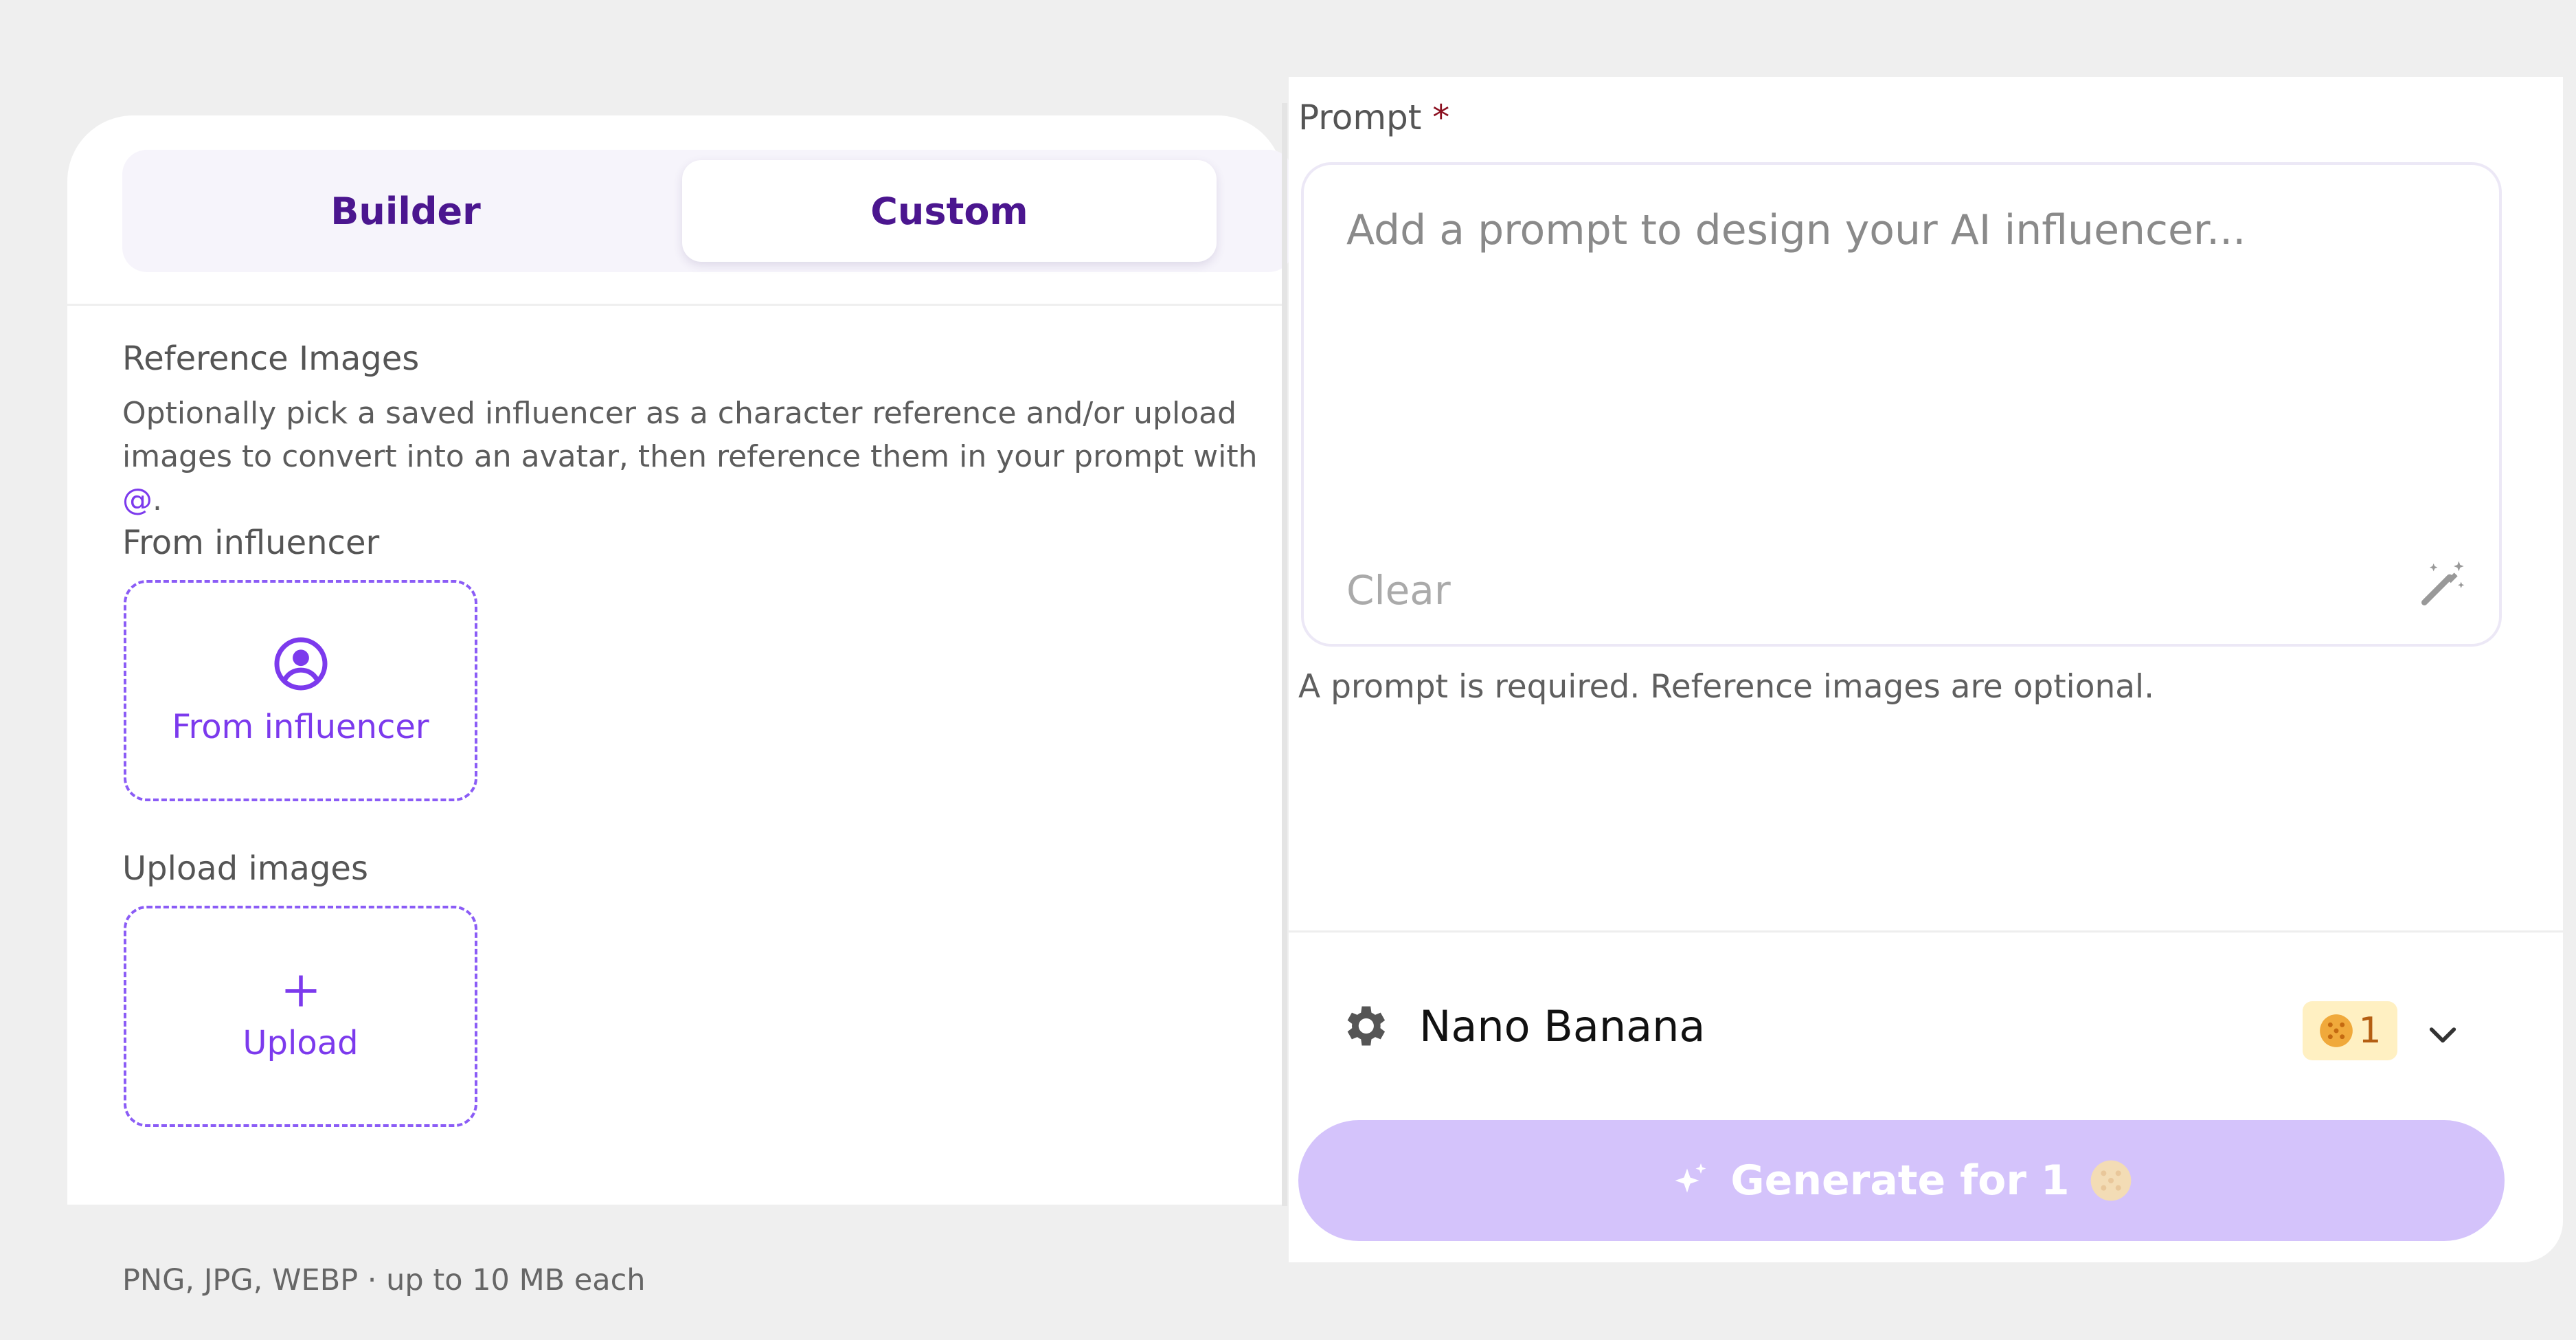 This screenshot has height=1340, width=2576. Describe the element at coordinates (300, 1017) in the screenshot. I see `upload-button: Upload` at that location.